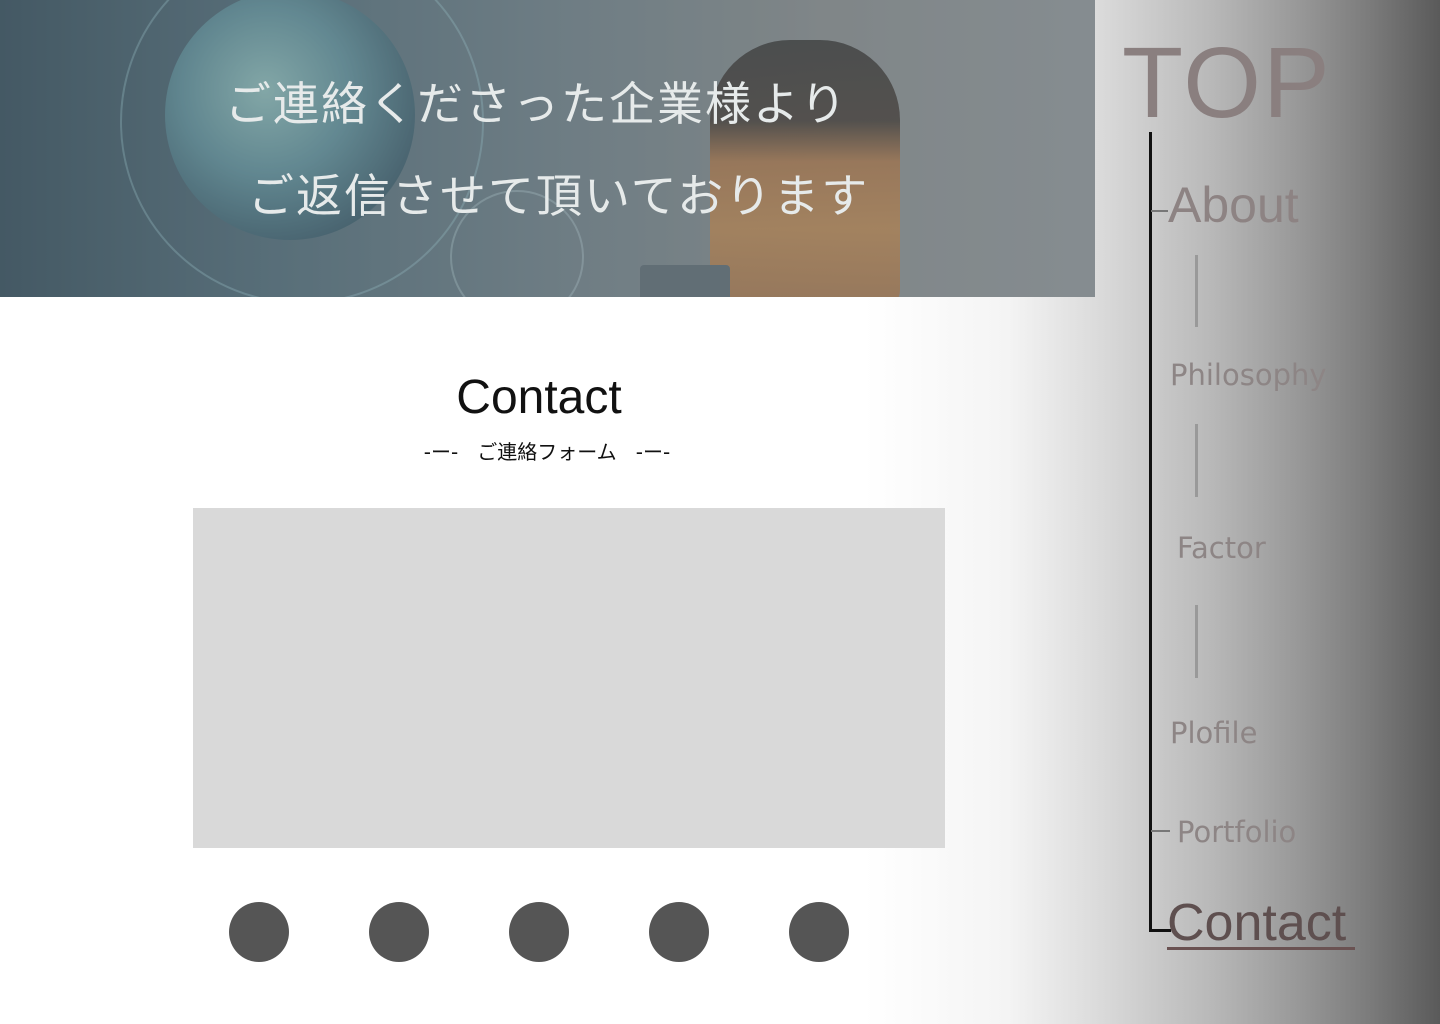  I want to click on nav-tree-line, so click(1150, 532).